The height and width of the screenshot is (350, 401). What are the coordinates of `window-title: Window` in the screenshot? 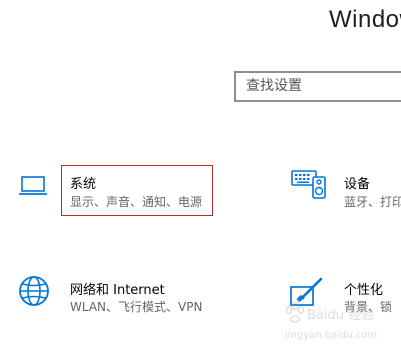 It's located at (365, 19).